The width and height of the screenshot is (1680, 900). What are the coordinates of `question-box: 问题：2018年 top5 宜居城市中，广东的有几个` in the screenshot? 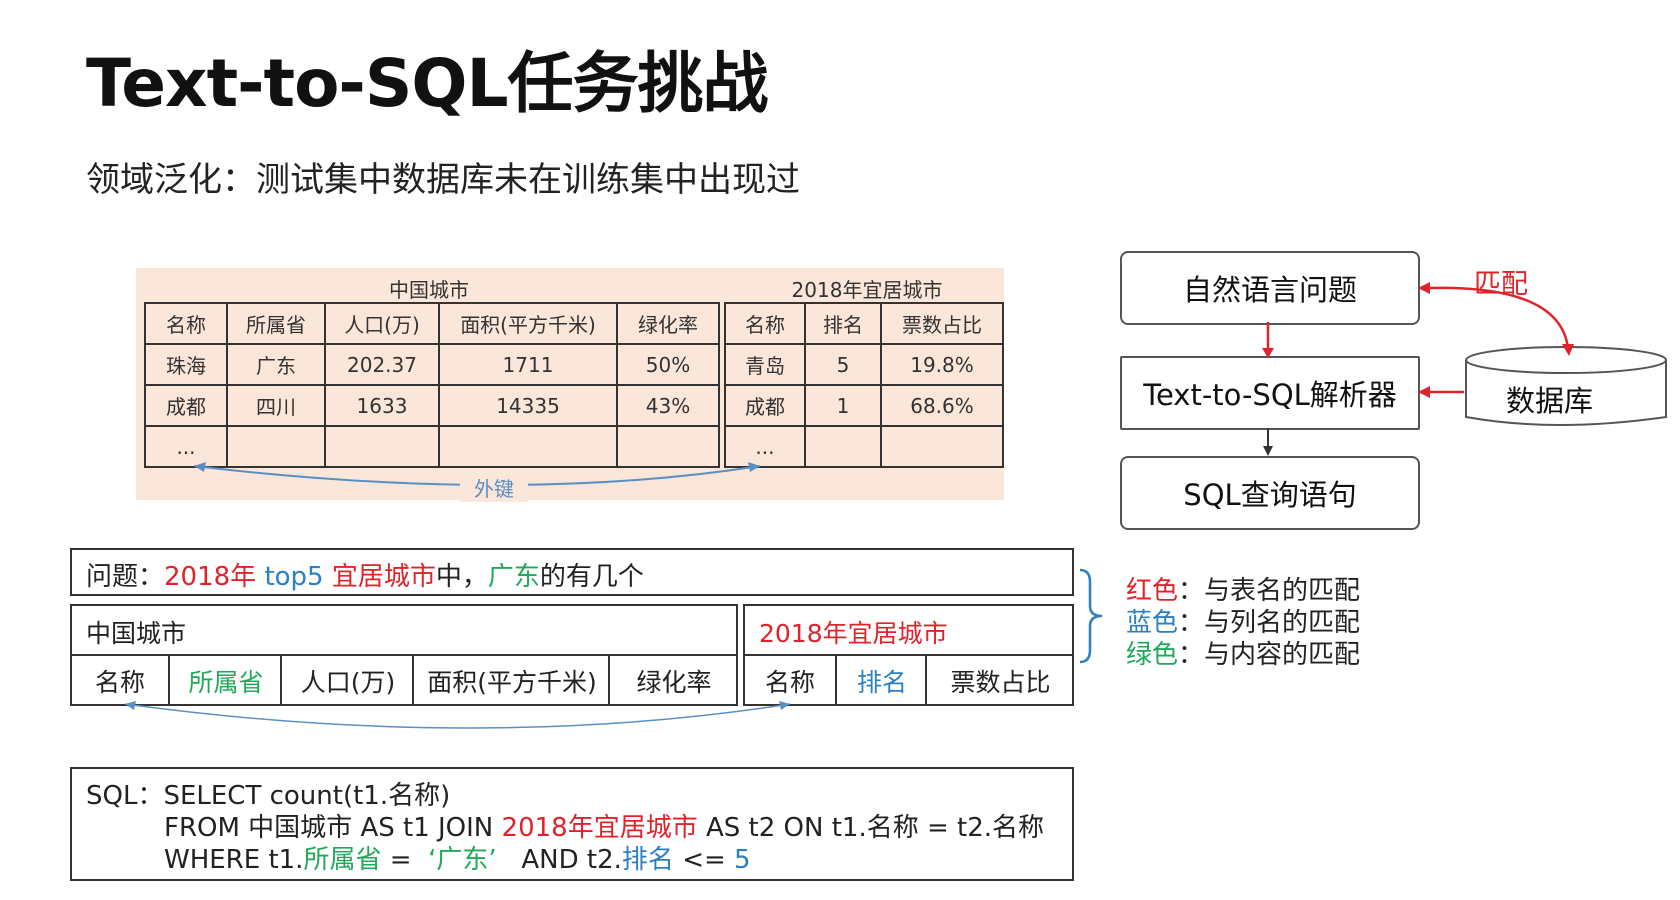 It's located at (572, 572).